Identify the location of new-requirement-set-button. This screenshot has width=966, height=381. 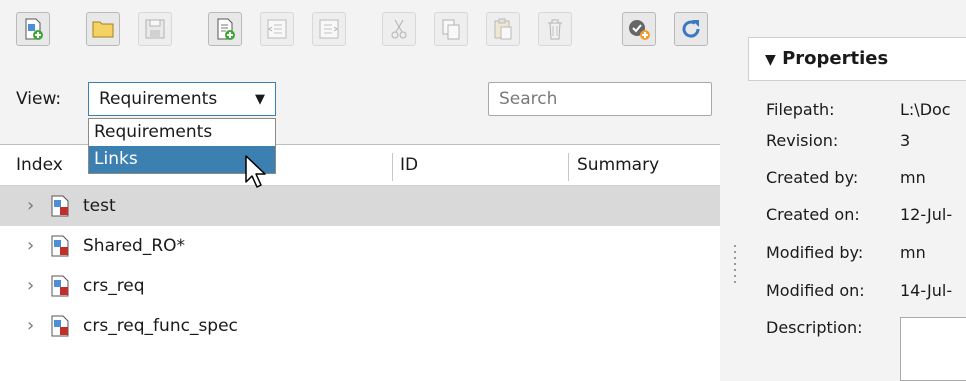
(33, 29).